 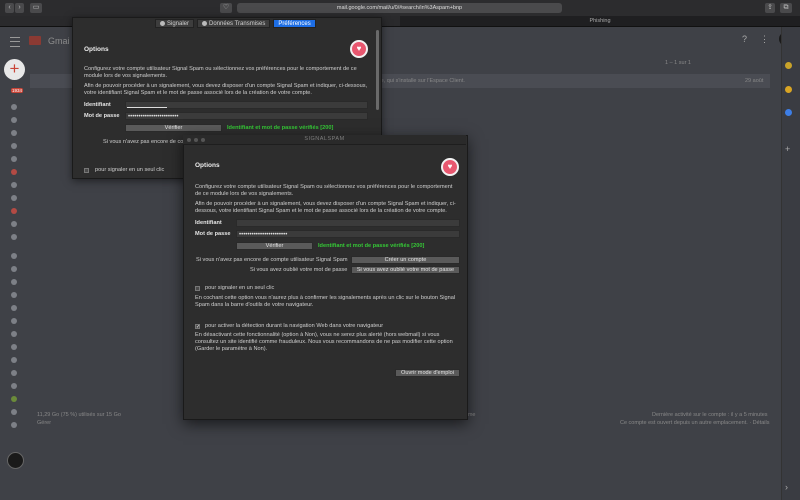 What do you see at coordinates (786, 8) in the screenshot?
I see `tabs-overview-icon: ⧉` at bounding box center [786, 8].